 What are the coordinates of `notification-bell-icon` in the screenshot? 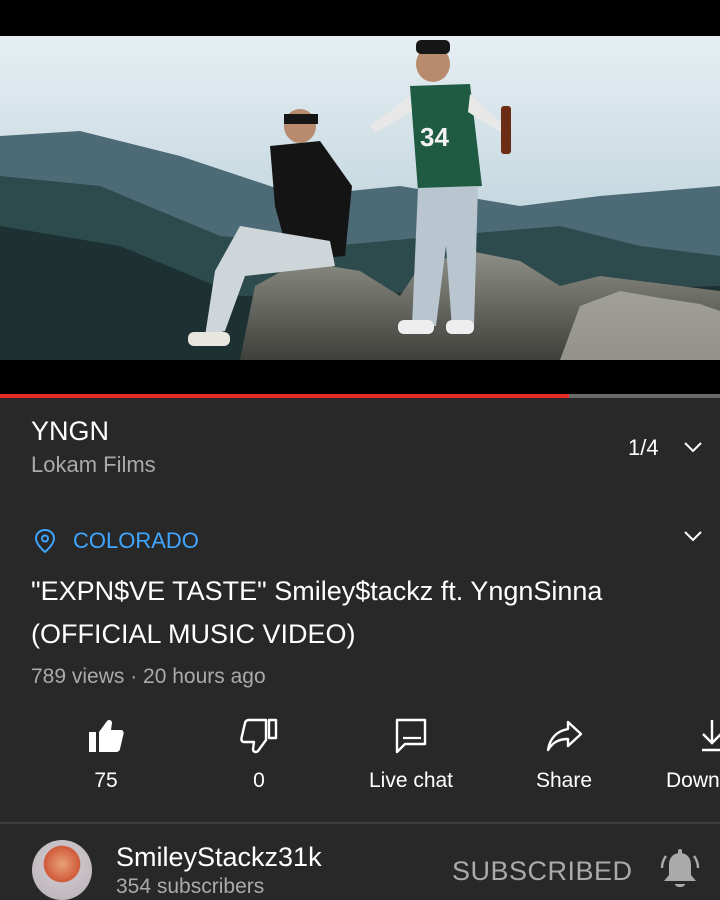 It's located at (680, 870).